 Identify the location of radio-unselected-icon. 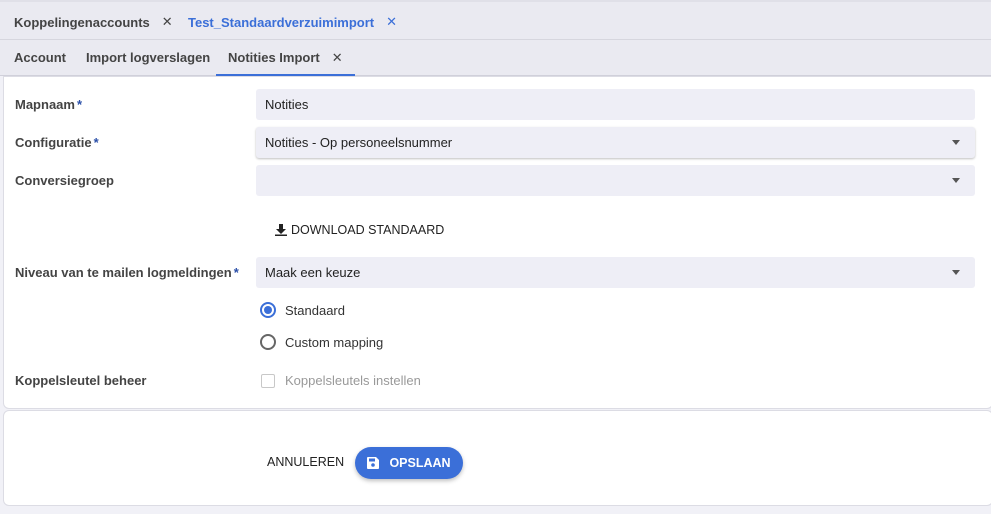
(268, 342).